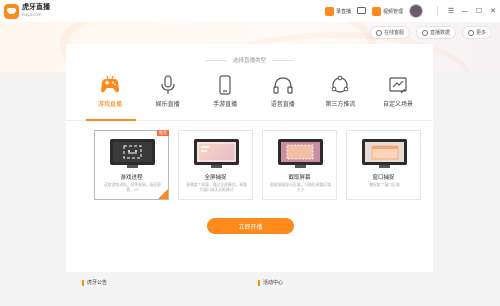  Describe the element at coordinates (398, 96) in the screenshot. I see `tab-custom-scene: 自定义场景` at that location.